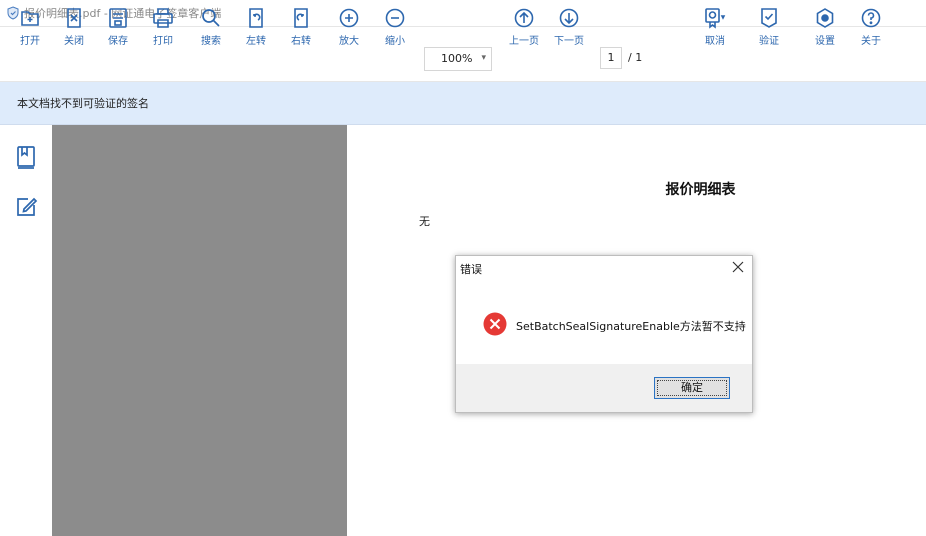  I want to click on help-icon, so click(871, 18).